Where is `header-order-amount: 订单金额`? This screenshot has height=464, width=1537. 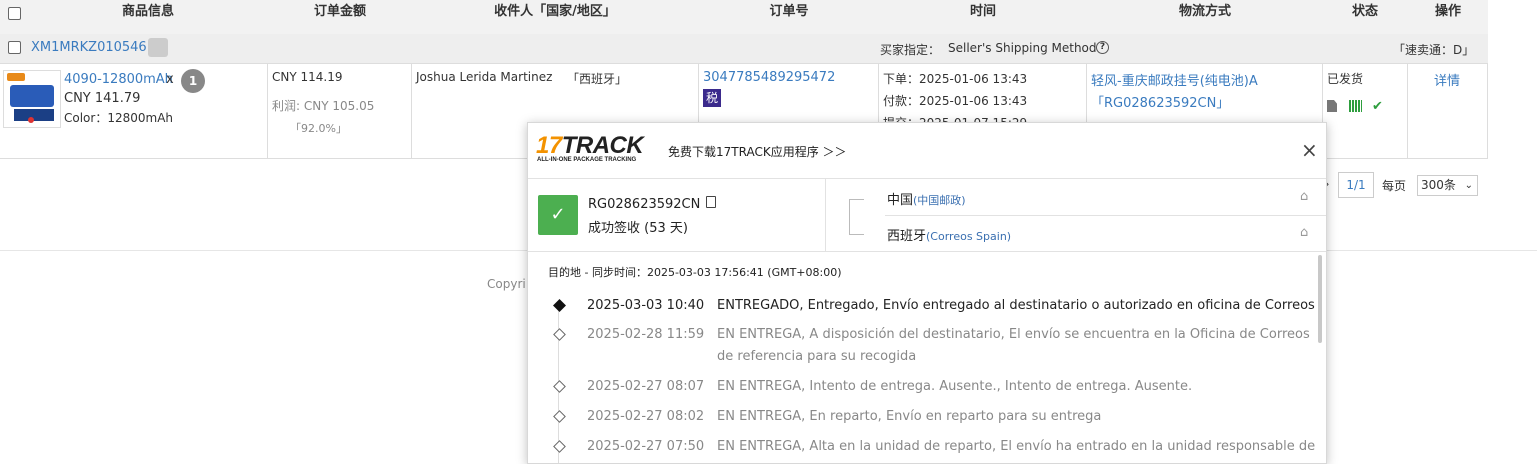
header-order-amount: 订单金额 is located at coordinates (339, 11).